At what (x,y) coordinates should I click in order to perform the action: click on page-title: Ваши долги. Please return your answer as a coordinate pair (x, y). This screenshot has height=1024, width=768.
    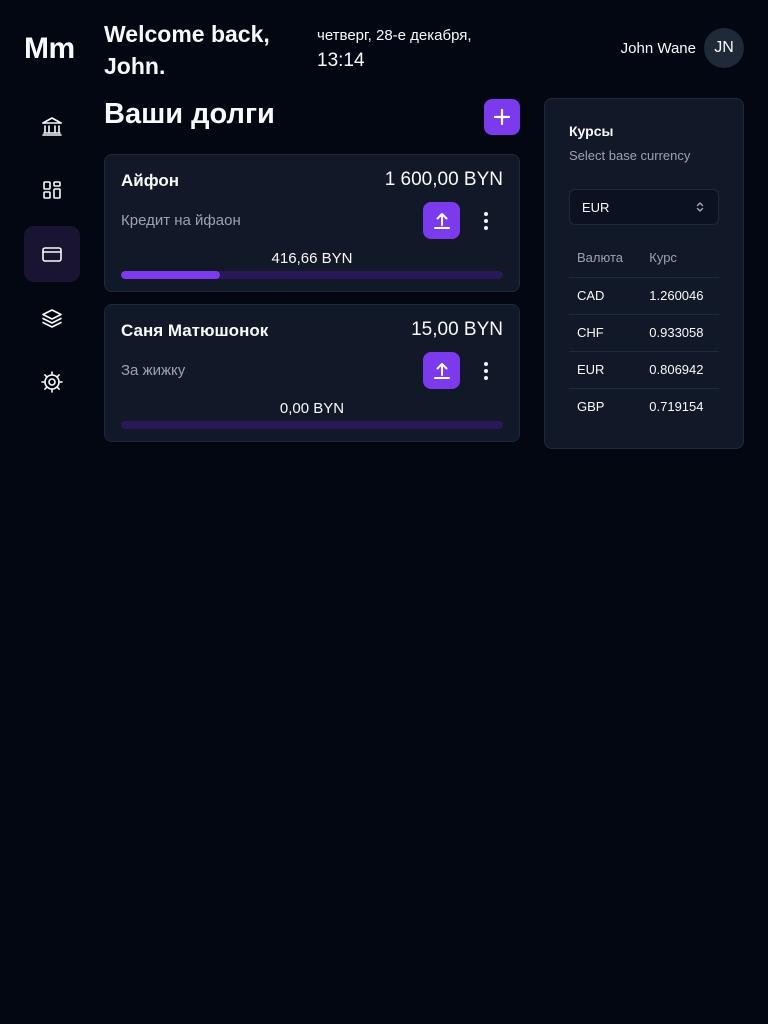
    Looking at the image, I should click on (189, 114).